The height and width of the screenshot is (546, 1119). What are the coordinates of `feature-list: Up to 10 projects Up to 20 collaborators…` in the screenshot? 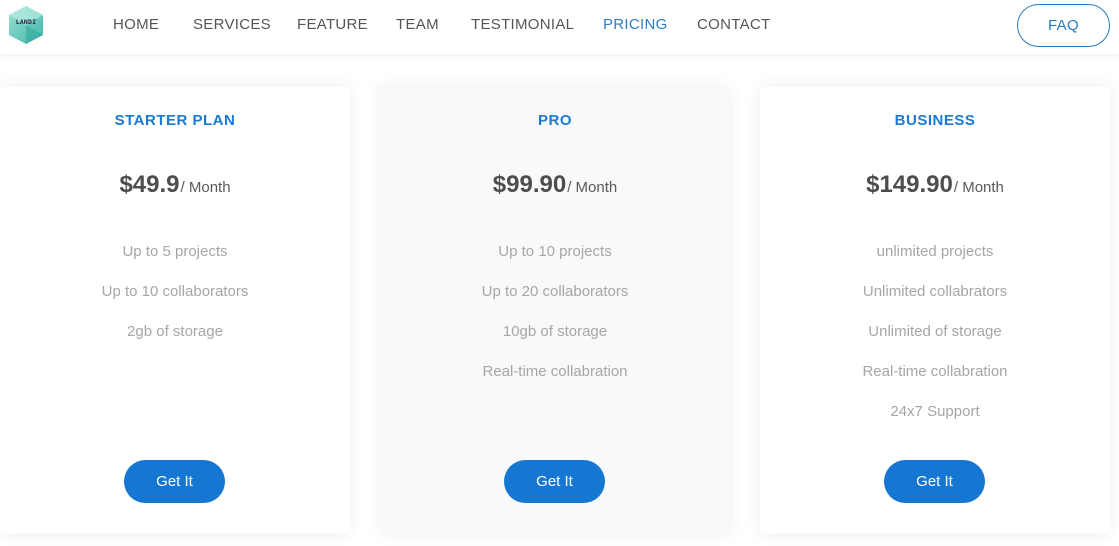 It's located at (555, 322).